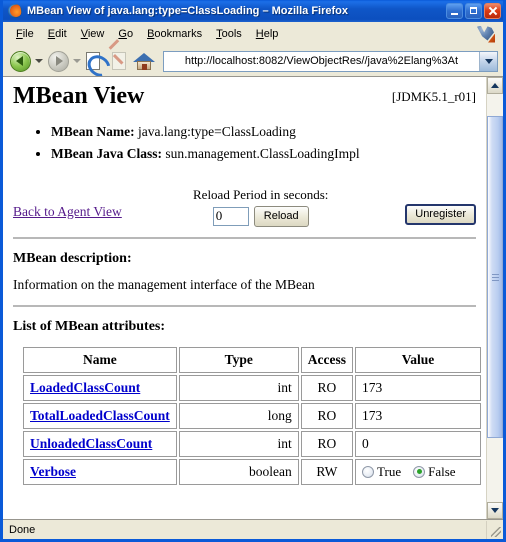 The width and height of the screenshot is (506, 542). I want to click on radio-false-label: False, so click(442, 471).